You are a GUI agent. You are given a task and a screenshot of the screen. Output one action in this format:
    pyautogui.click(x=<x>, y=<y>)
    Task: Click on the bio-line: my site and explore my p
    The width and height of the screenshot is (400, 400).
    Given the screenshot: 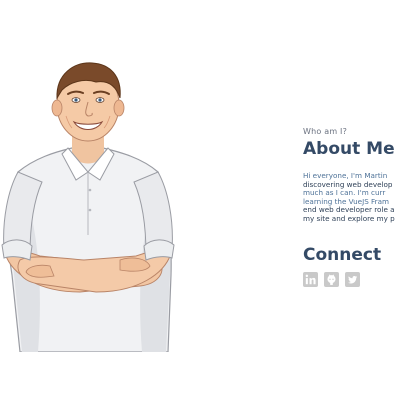 What is the action you would take?
    pyautogui.click(x=349, y=218)
    